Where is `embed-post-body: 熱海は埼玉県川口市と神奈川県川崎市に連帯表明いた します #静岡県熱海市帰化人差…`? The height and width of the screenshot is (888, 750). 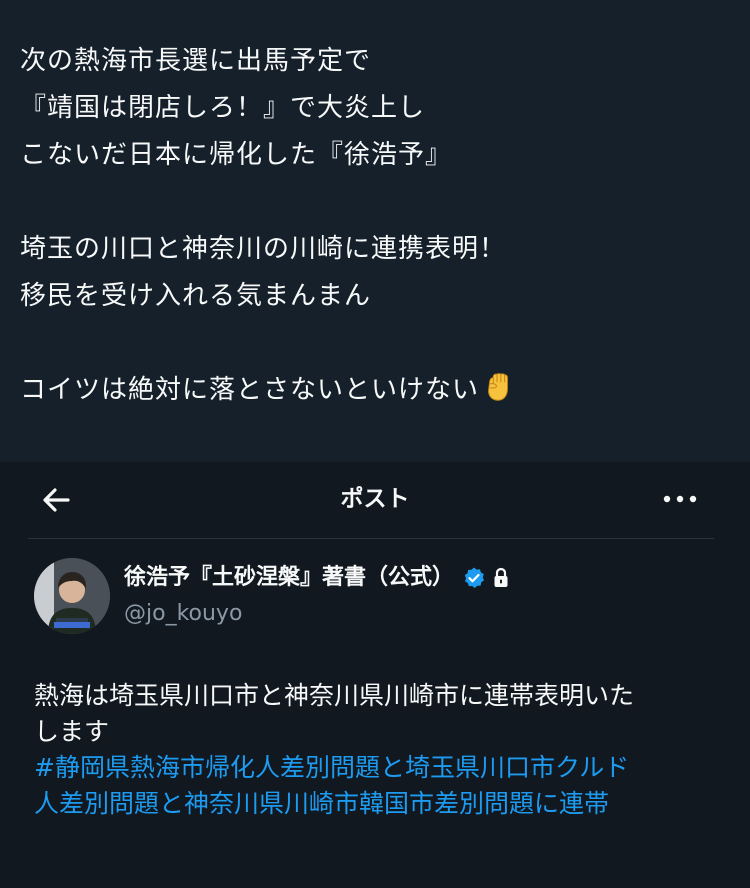
embed-post-body: 熱海は埼玉県川口市と神奈川県川崎市に連帯表明いた します #静岡県熱海市帰化人差… is located at coordinates (379, 750).